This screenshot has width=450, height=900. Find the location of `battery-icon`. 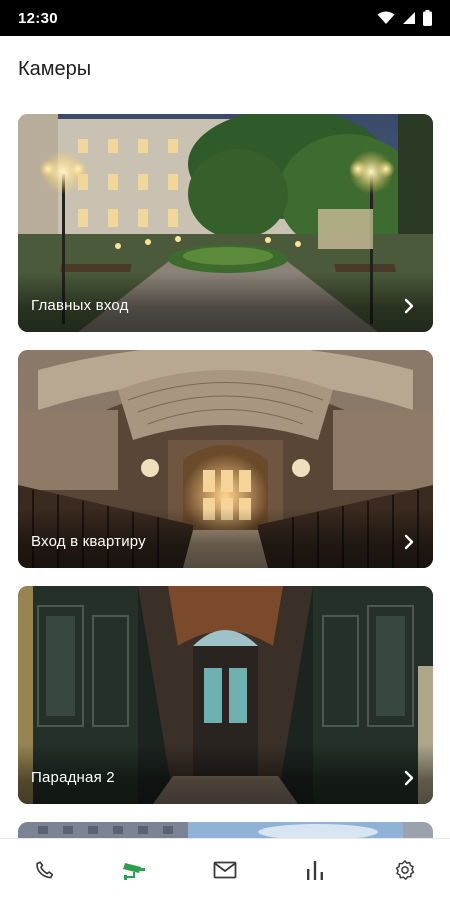

battery-icon is located at coordinates (427, 18).